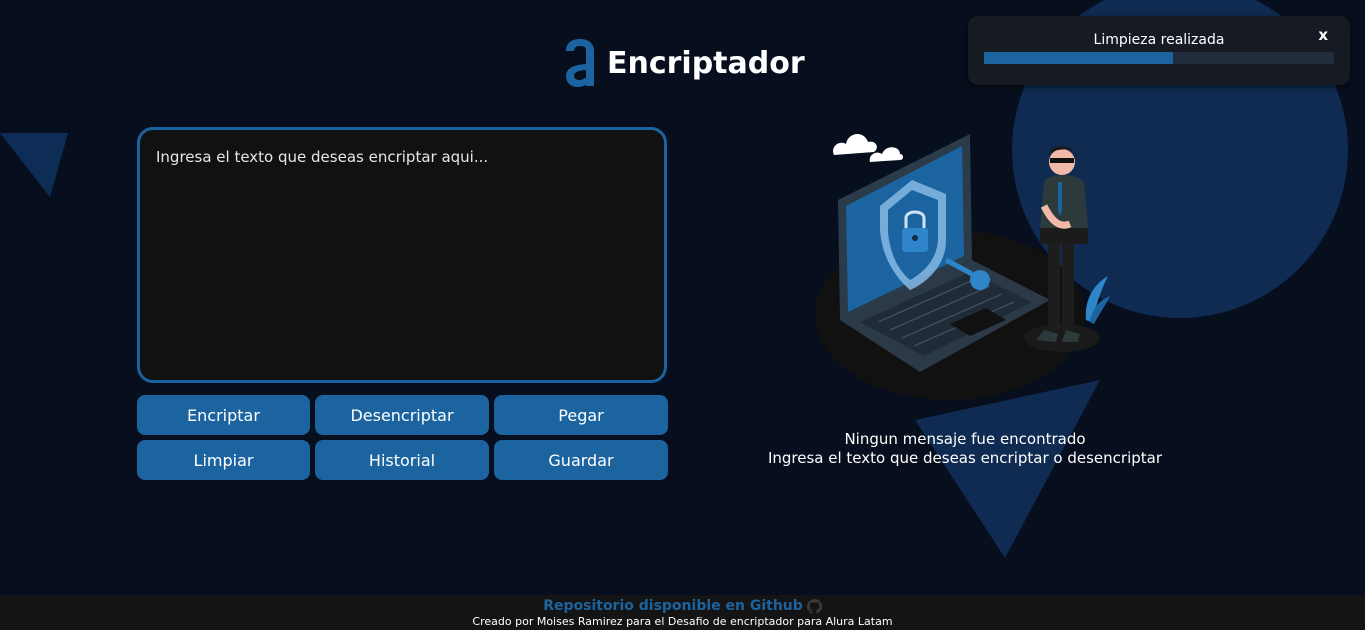 The image size is (1365, 630). I want to click on toast-notification: Limpieza realizada x, so click(1159, 50).